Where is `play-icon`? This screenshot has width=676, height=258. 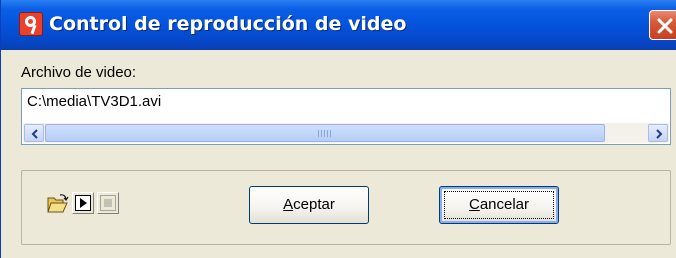
play-icon is located at coordinates (83, 203).